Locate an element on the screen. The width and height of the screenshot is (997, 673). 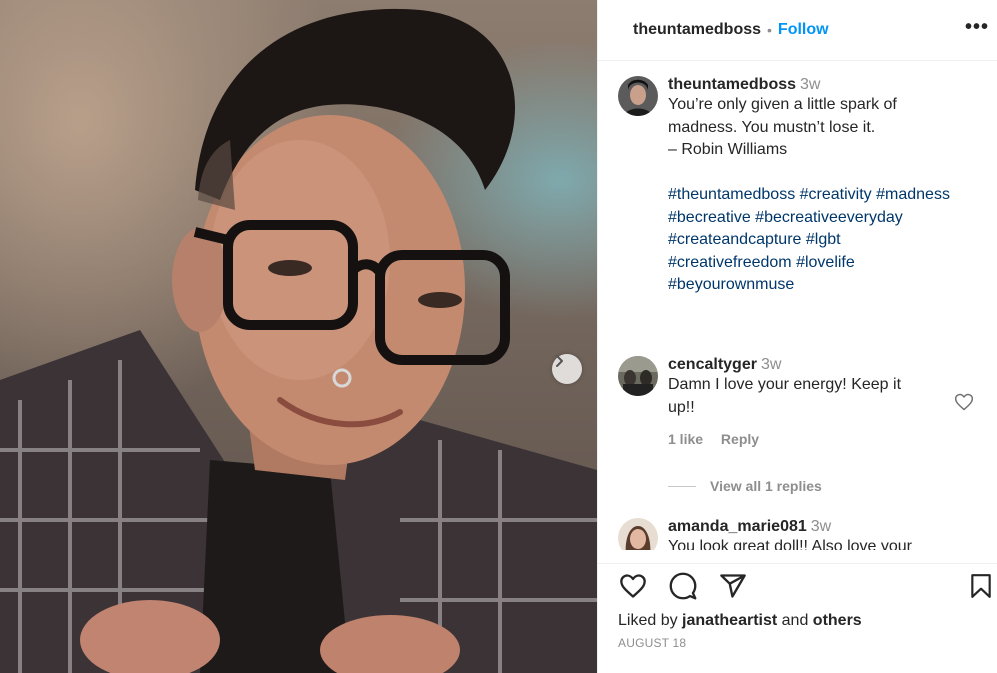
reply-button: Reply is located at coordinates (740, 439).